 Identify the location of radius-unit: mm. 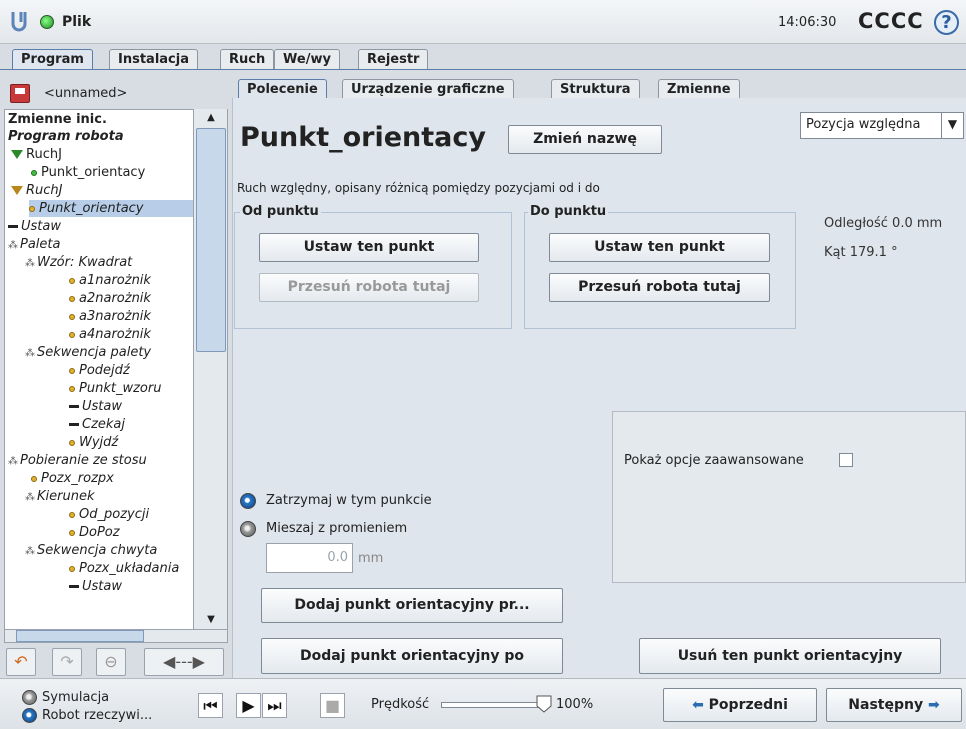
(371, 558).